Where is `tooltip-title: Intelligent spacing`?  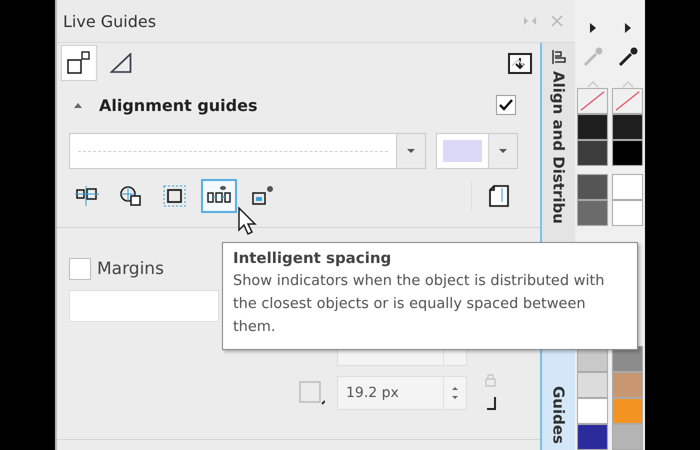
tooltip-title: Intelligent spacing is located at coordinates (312, 258).